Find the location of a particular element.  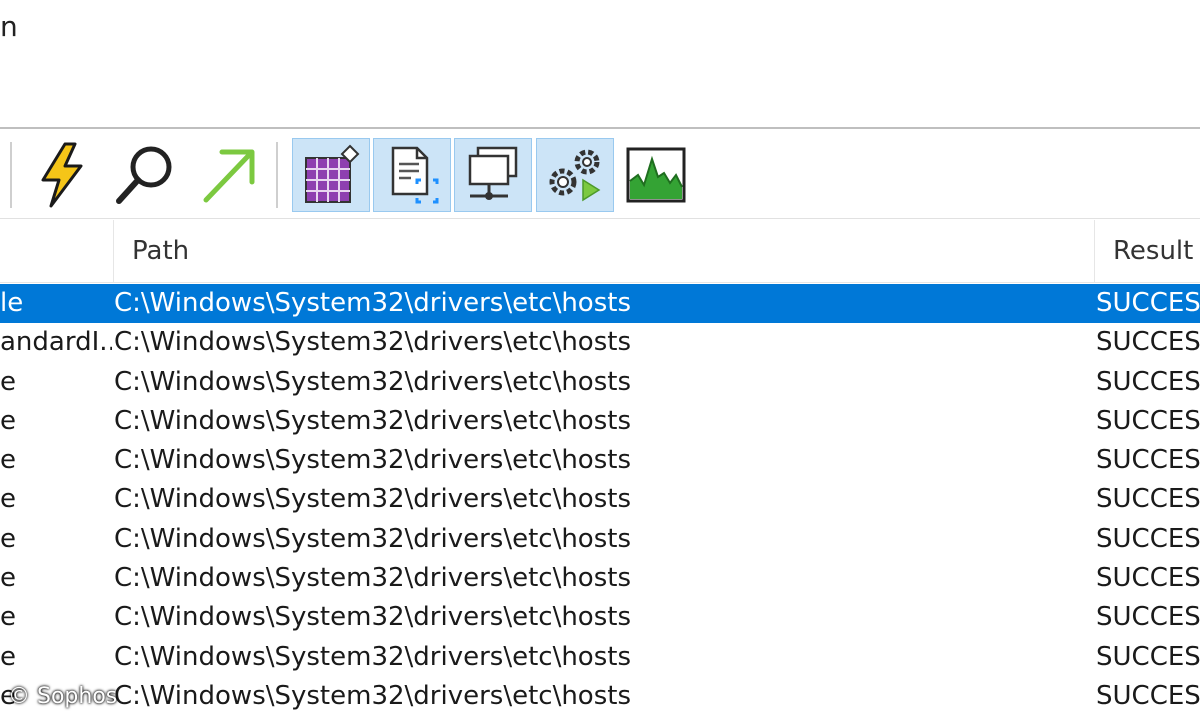

network-icon is located at coordinates (493, 173).